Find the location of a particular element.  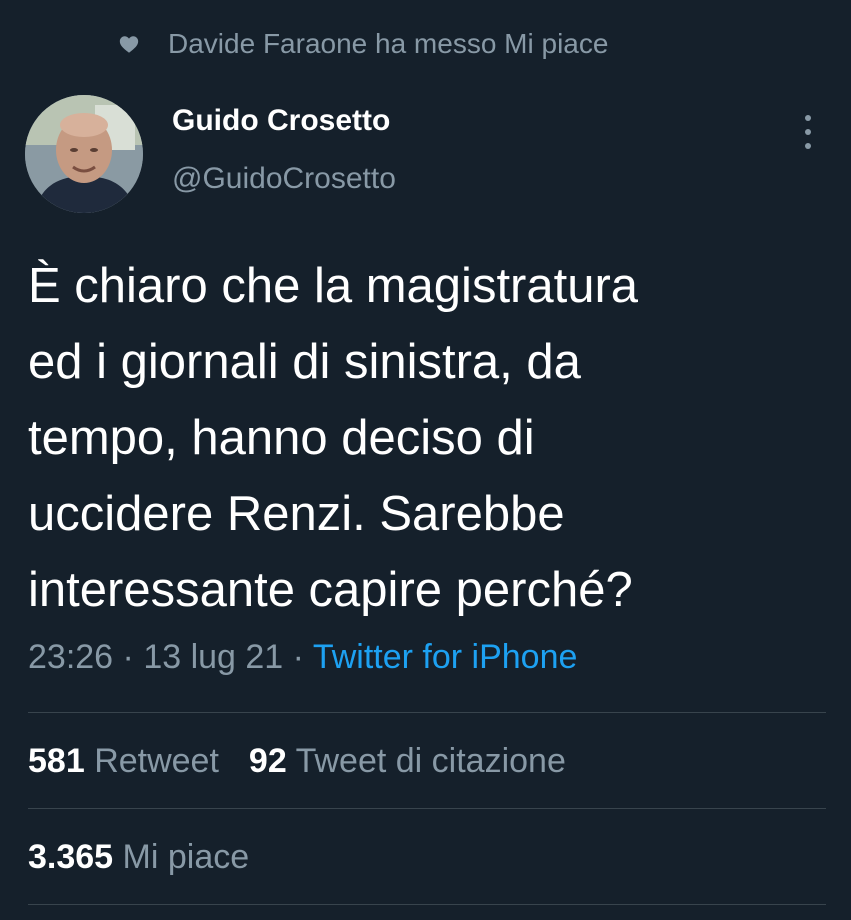

likes-label: Mi piace is located at coordinates (186, 857).